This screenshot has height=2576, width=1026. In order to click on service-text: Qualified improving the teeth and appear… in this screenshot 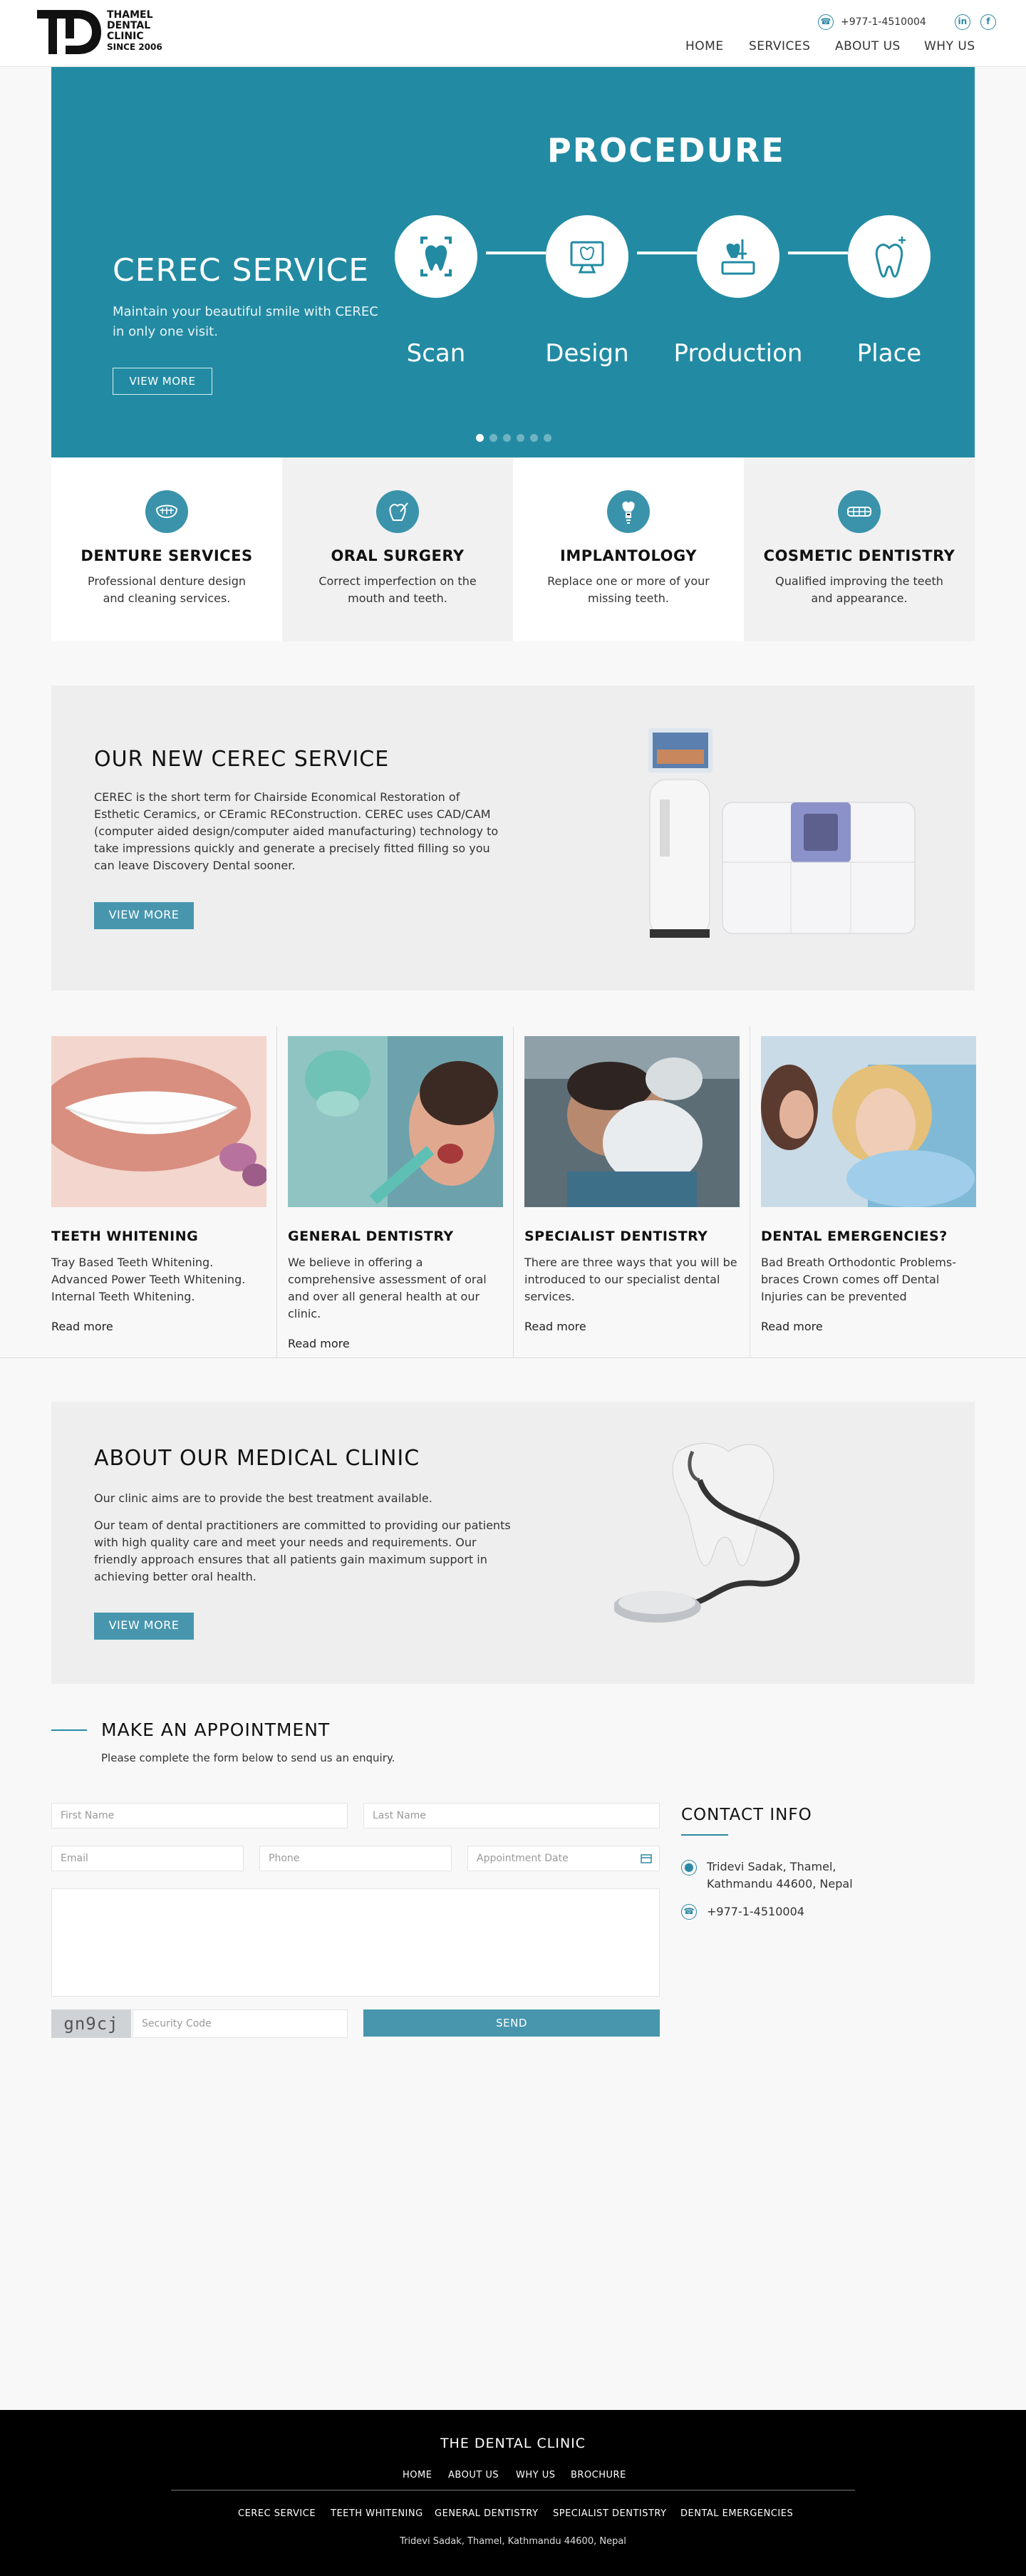, I will do `click(859, 590)`.